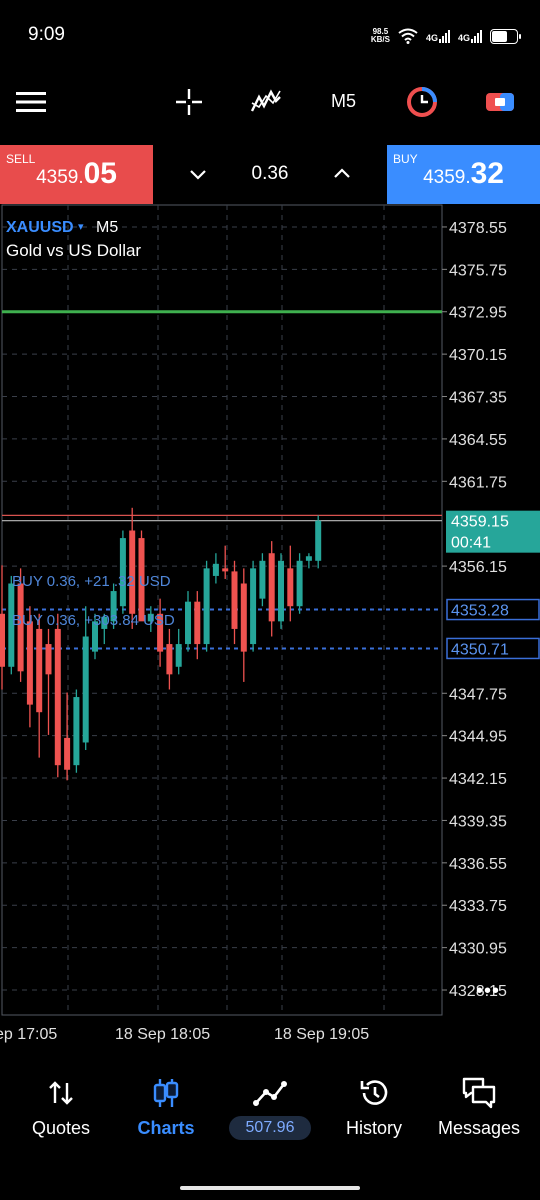 The height and width of the screenshot is (1200, 540). I want to click on history-icon, so click(374, 1092).